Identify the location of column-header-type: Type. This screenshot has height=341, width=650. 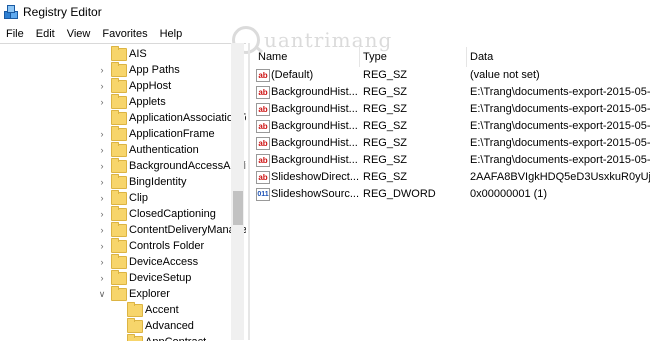
(375, 57).